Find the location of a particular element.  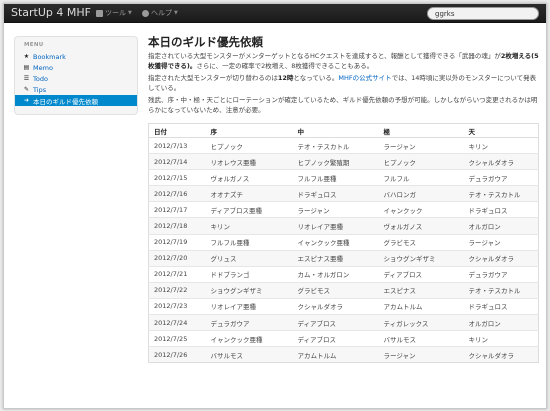

sidebar-item-guild-request: ➜ 本日のギルド優先依頼 is located at coordinates (76, 100).